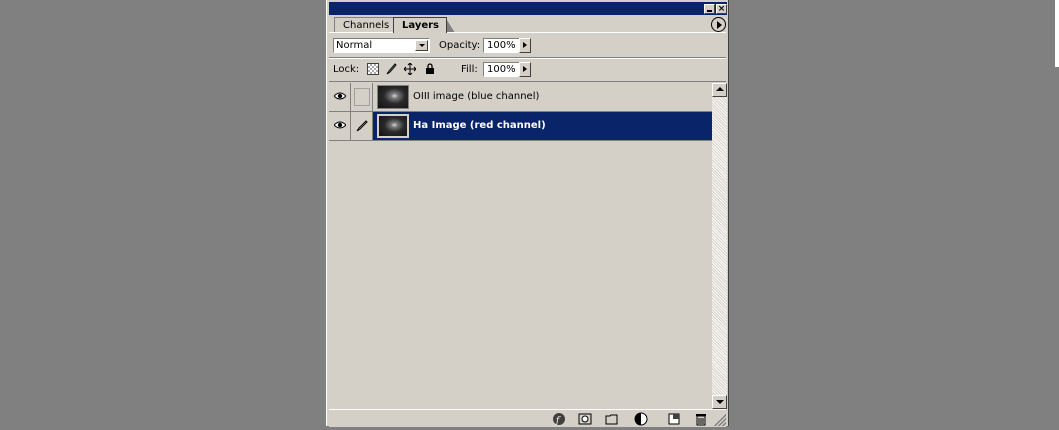  Describe the element at coordinates (1057, 33) in the screenshot. I see `desktop-edge` at that location.